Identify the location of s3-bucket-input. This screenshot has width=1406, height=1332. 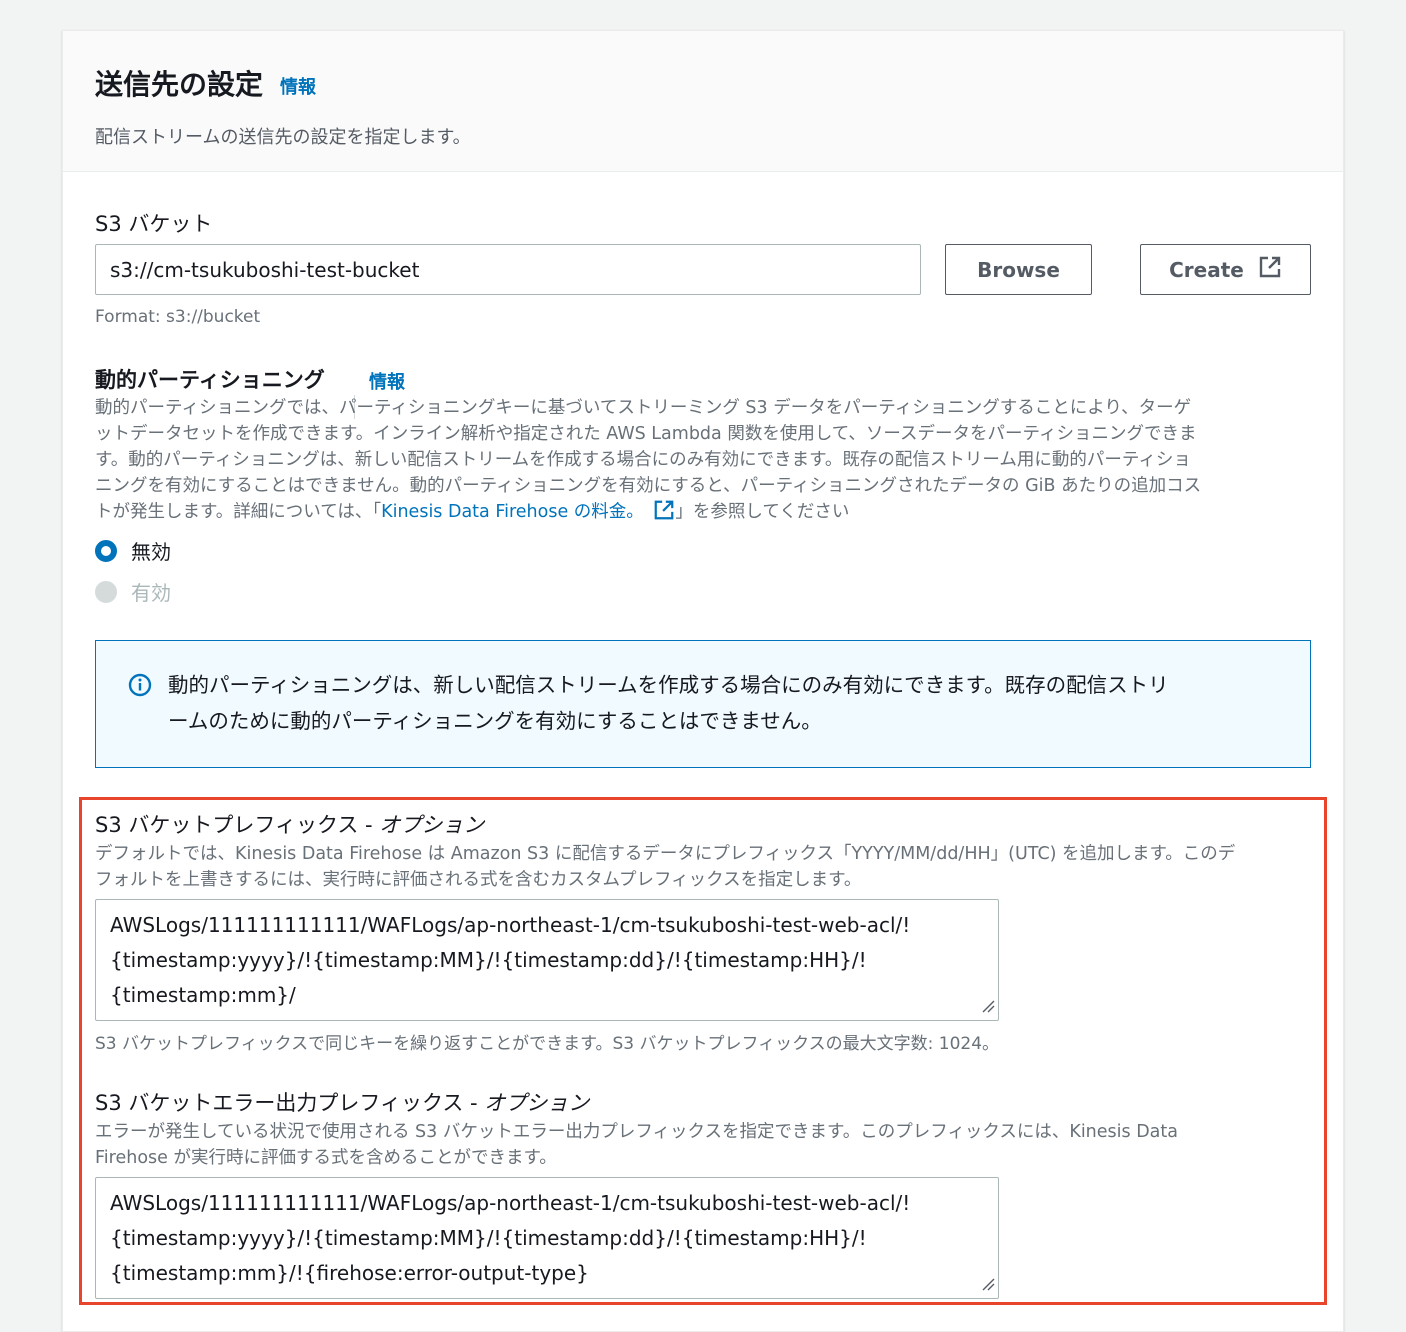
(508, 269).